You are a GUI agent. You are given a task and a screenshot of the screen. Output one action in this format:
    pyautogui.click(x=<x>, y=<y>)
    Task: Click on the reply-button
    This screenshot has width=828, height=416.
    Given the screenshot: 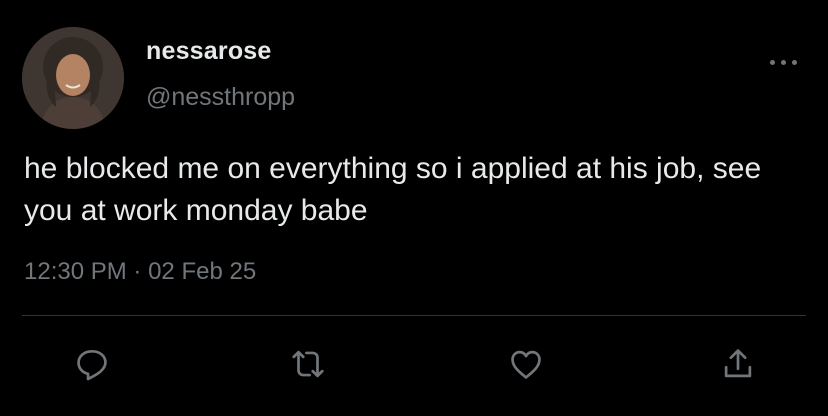 What is the action you would take?
    pyautogui.click(x=92, y=364)
    